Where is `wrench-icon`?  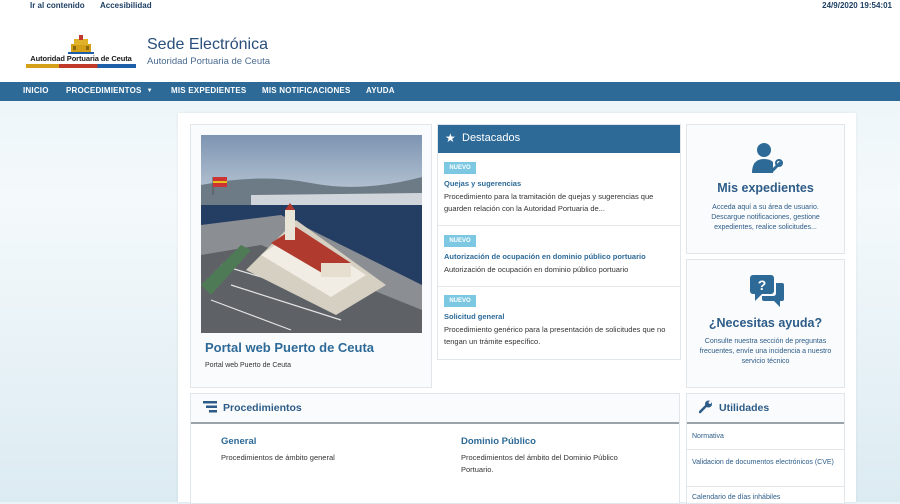 wrench-icon is located at coordinates (705, 407).